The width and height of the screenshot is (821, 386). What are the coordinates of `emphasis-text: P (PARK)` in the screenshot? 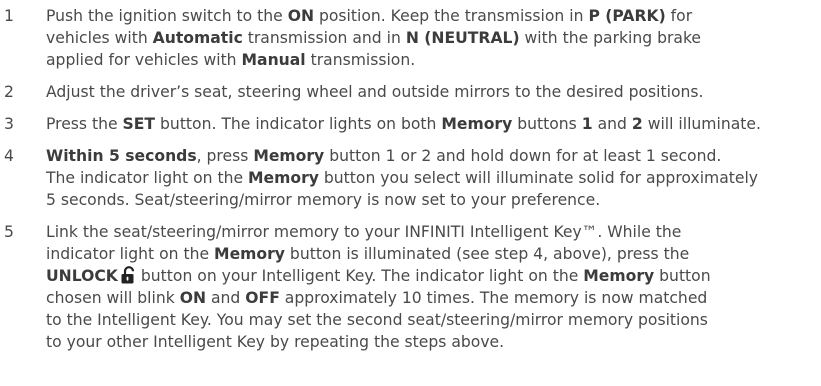 It's located at (627, 16).